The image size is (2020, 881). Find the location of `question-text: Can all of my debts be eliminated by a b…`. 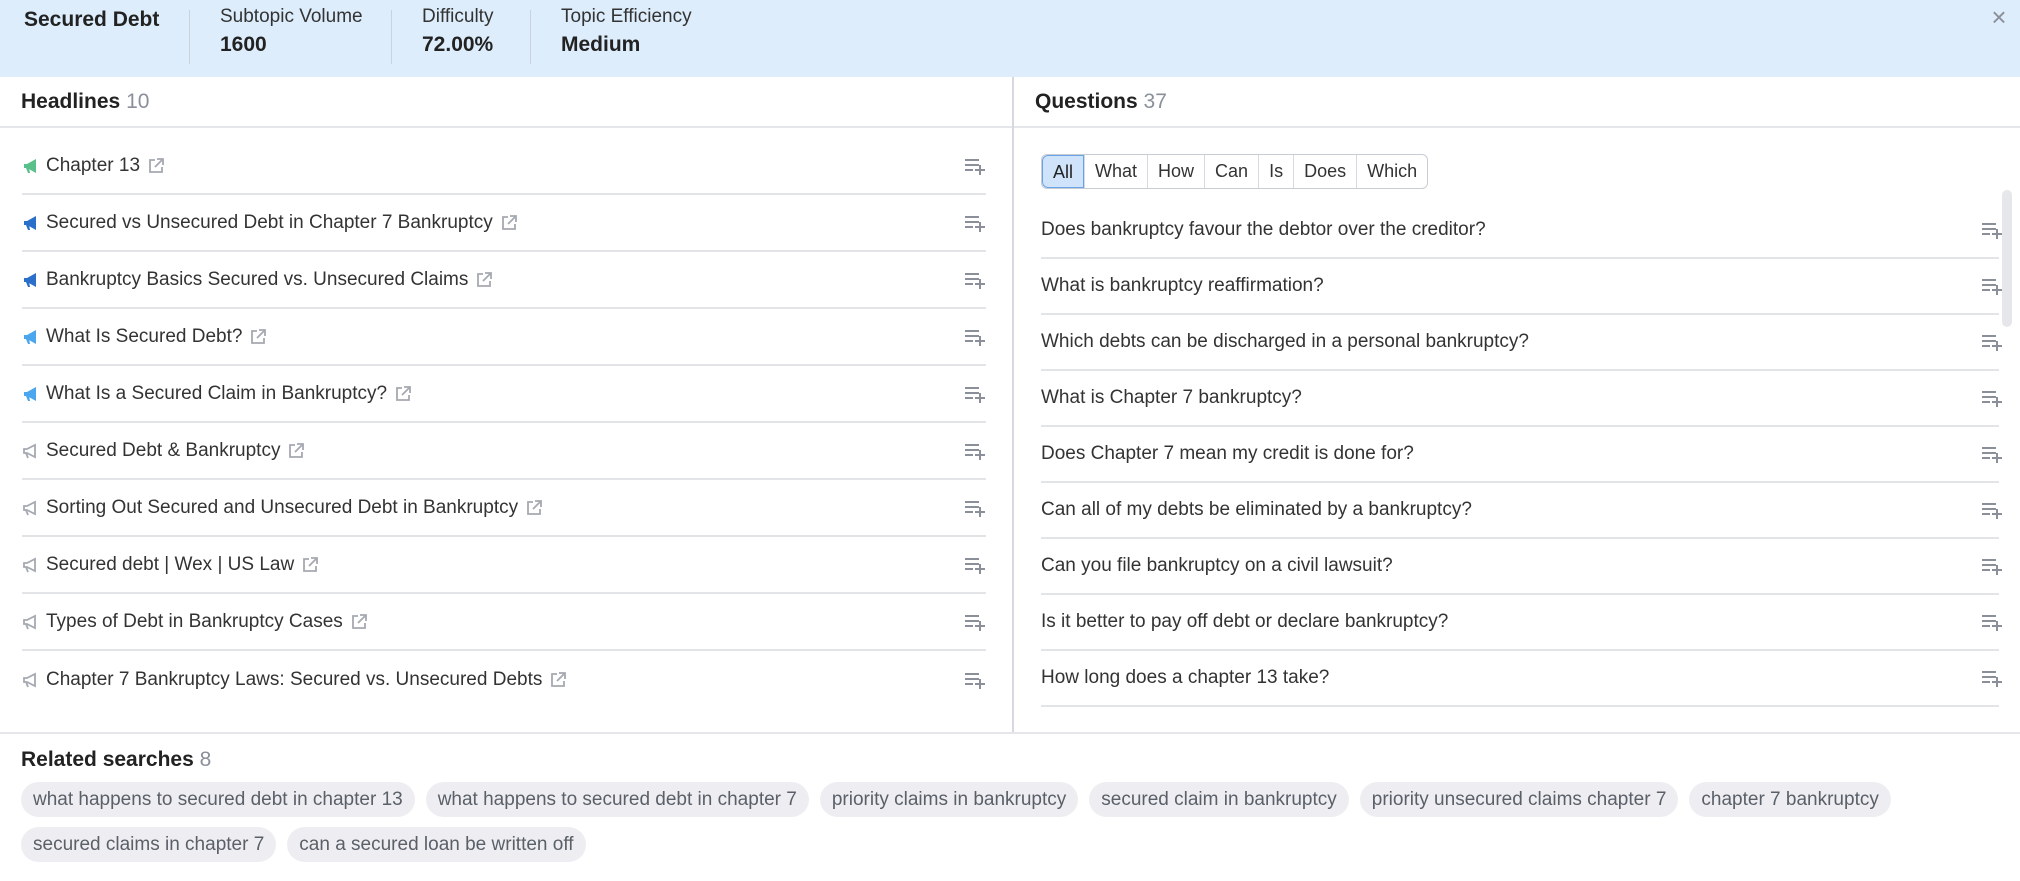

question-text: Can all of my debts be eliminated by a b… is located at coordinates (1256, 510).